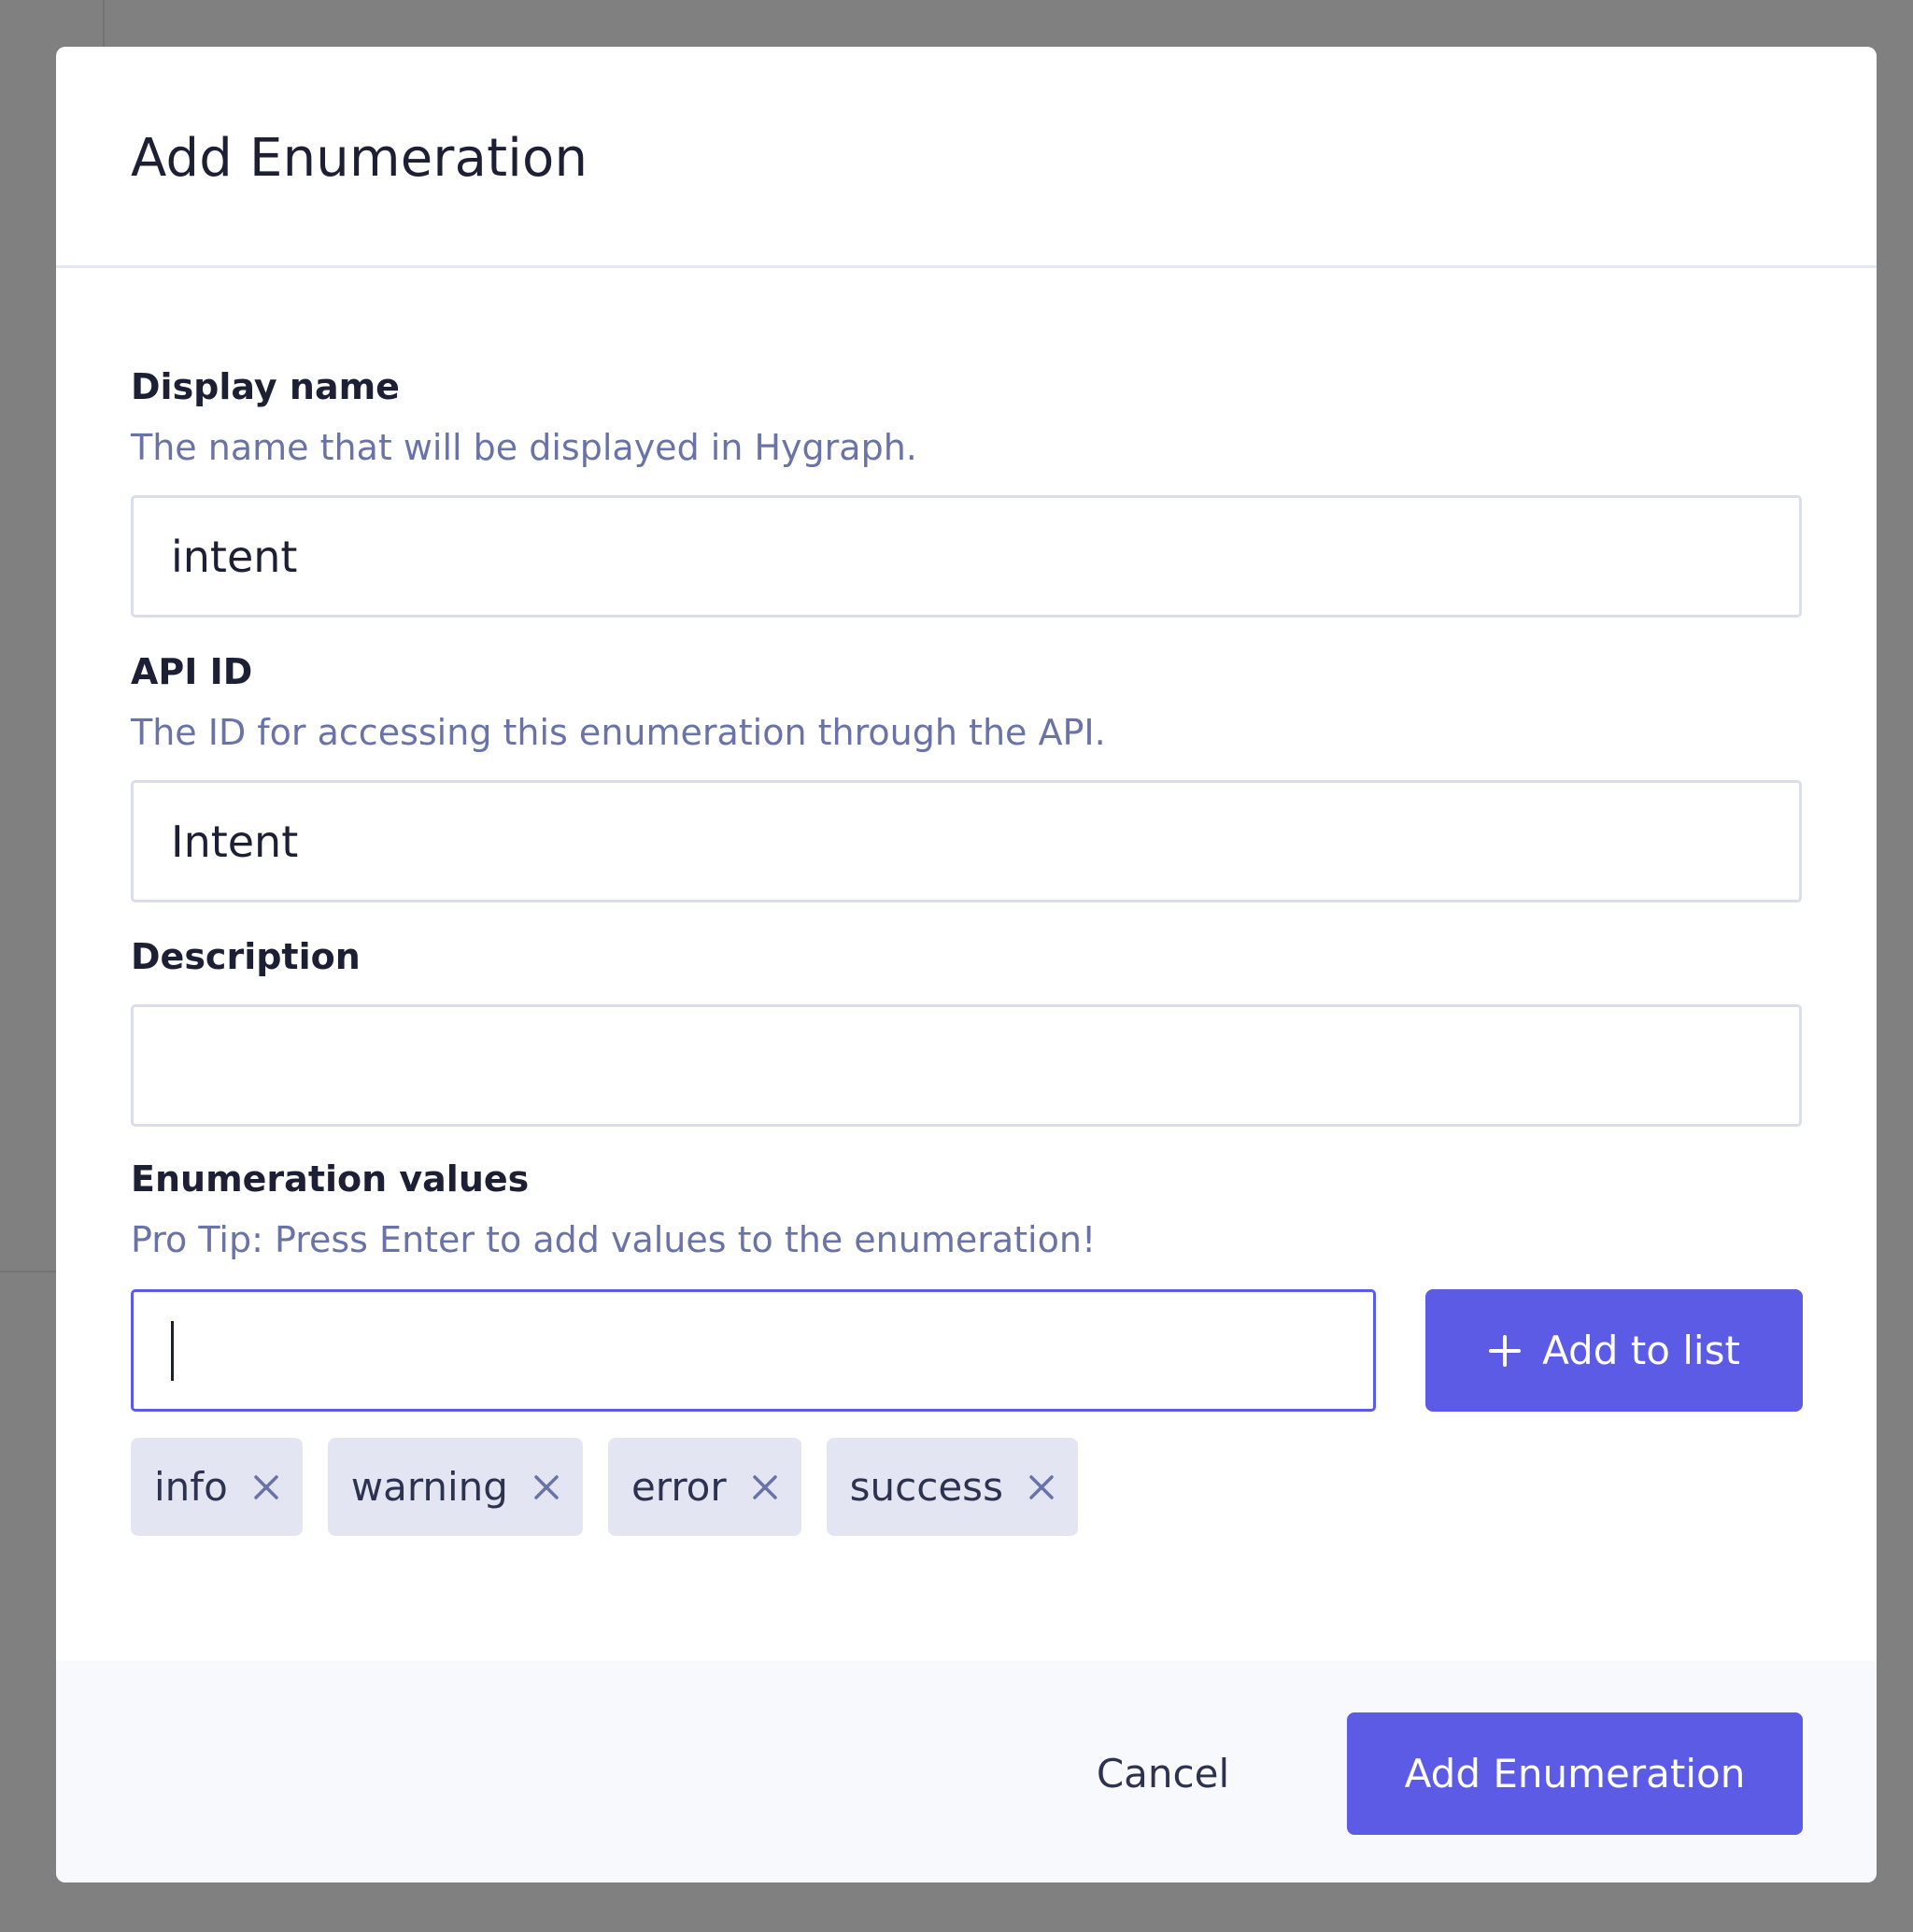 Image resolution: width=1913 pixels, height=1932 pixels. What do you see at coordinates (1505, 1350) in the screenshot?
I see `plus-icon` at bounding box center [1505, 1350].